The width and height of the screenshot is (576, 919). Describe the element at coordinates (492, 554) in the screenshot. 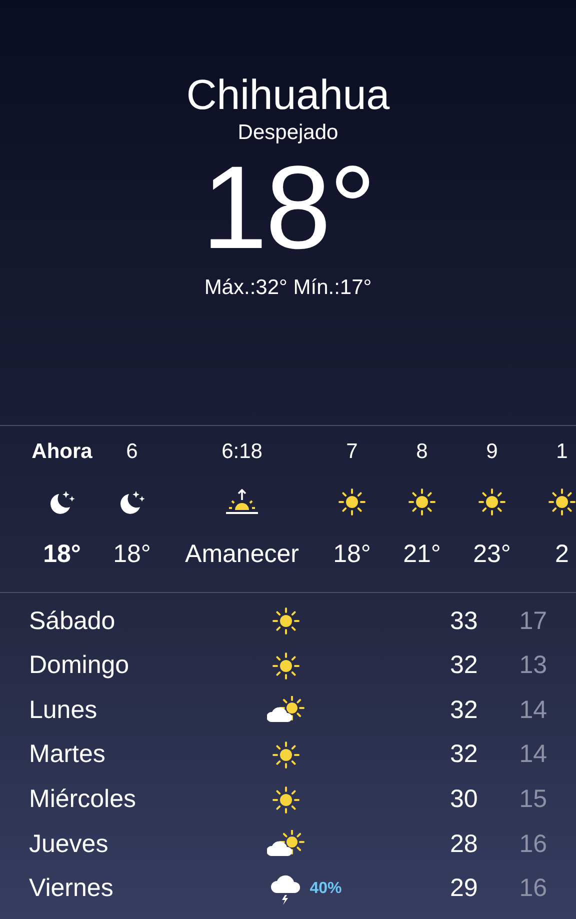

I see `hour-temperature: 23°` at that location.